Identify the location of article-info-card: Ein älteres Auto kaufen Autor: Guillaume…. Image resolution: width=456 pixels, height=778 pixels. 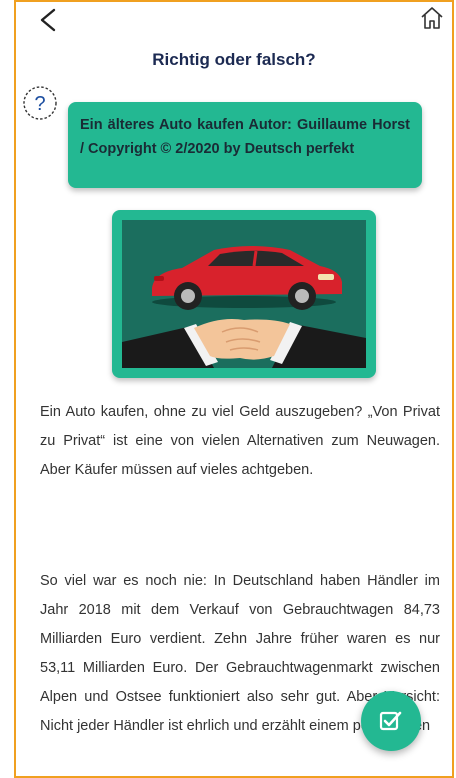
(245, 145).